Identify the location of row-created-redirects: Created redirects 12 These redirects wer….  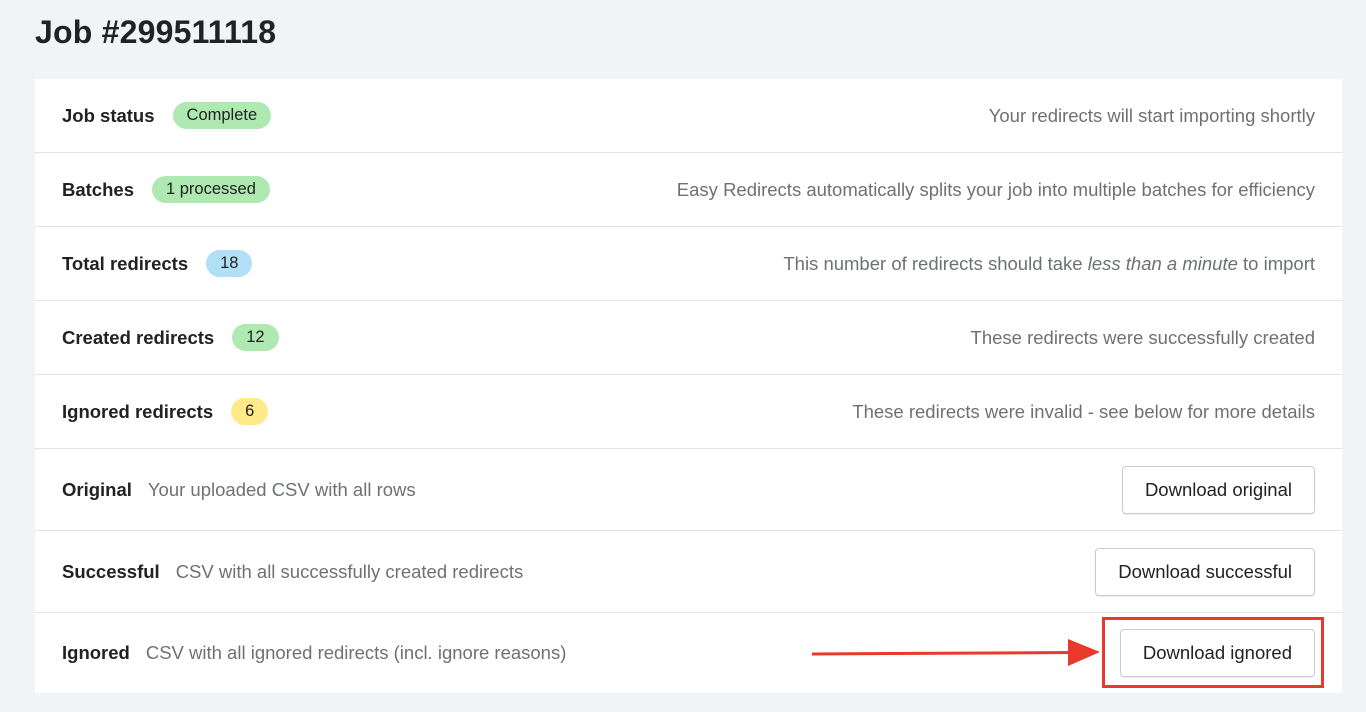
(688, 338).